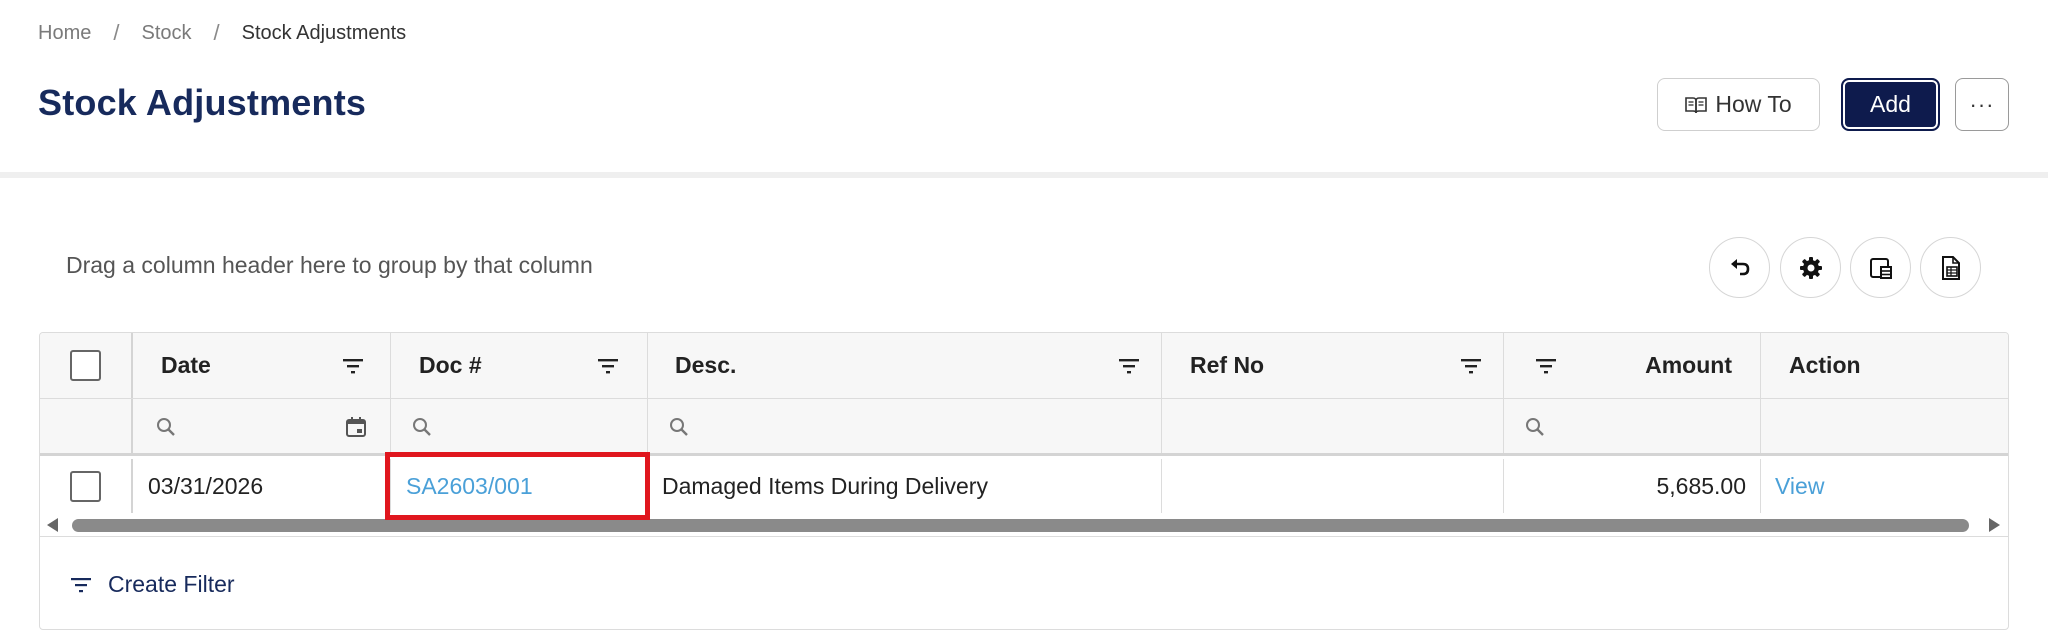 This screenshot has width=2048, height=639. I want to click on grid-header-row: Date Doc # Desc. Ref No Amount Action, so click(1024, 366).